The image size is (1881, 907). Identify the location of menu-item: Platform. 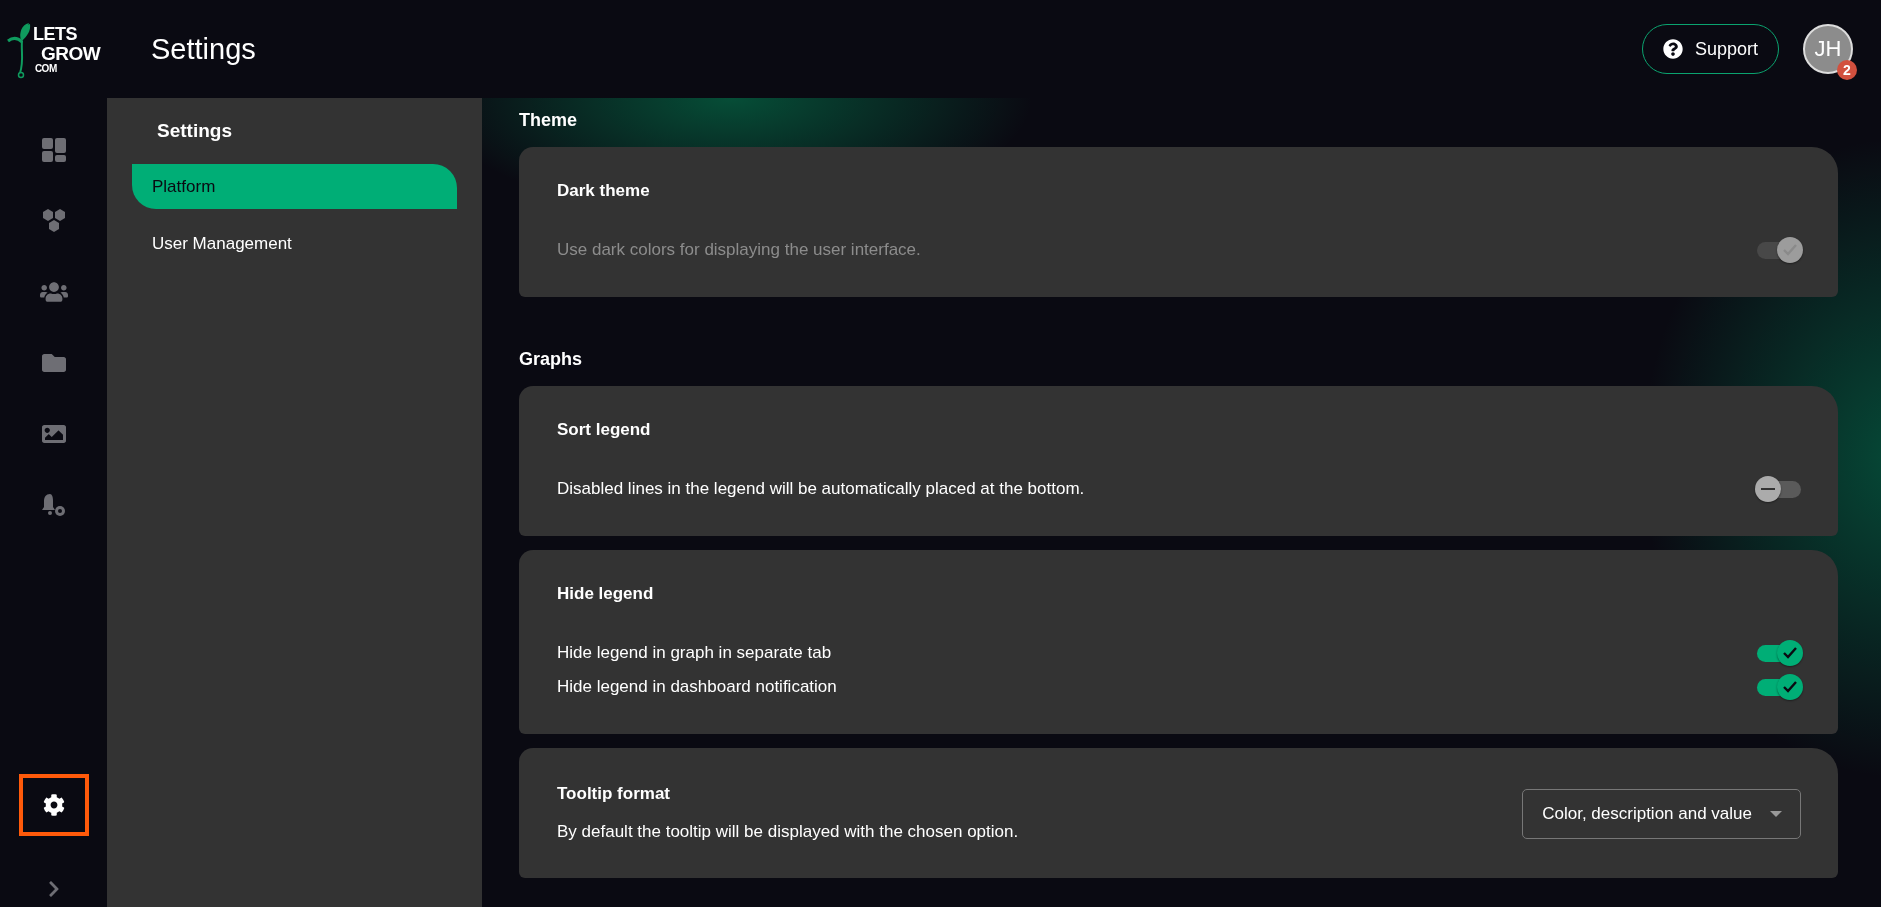
(294, 186).